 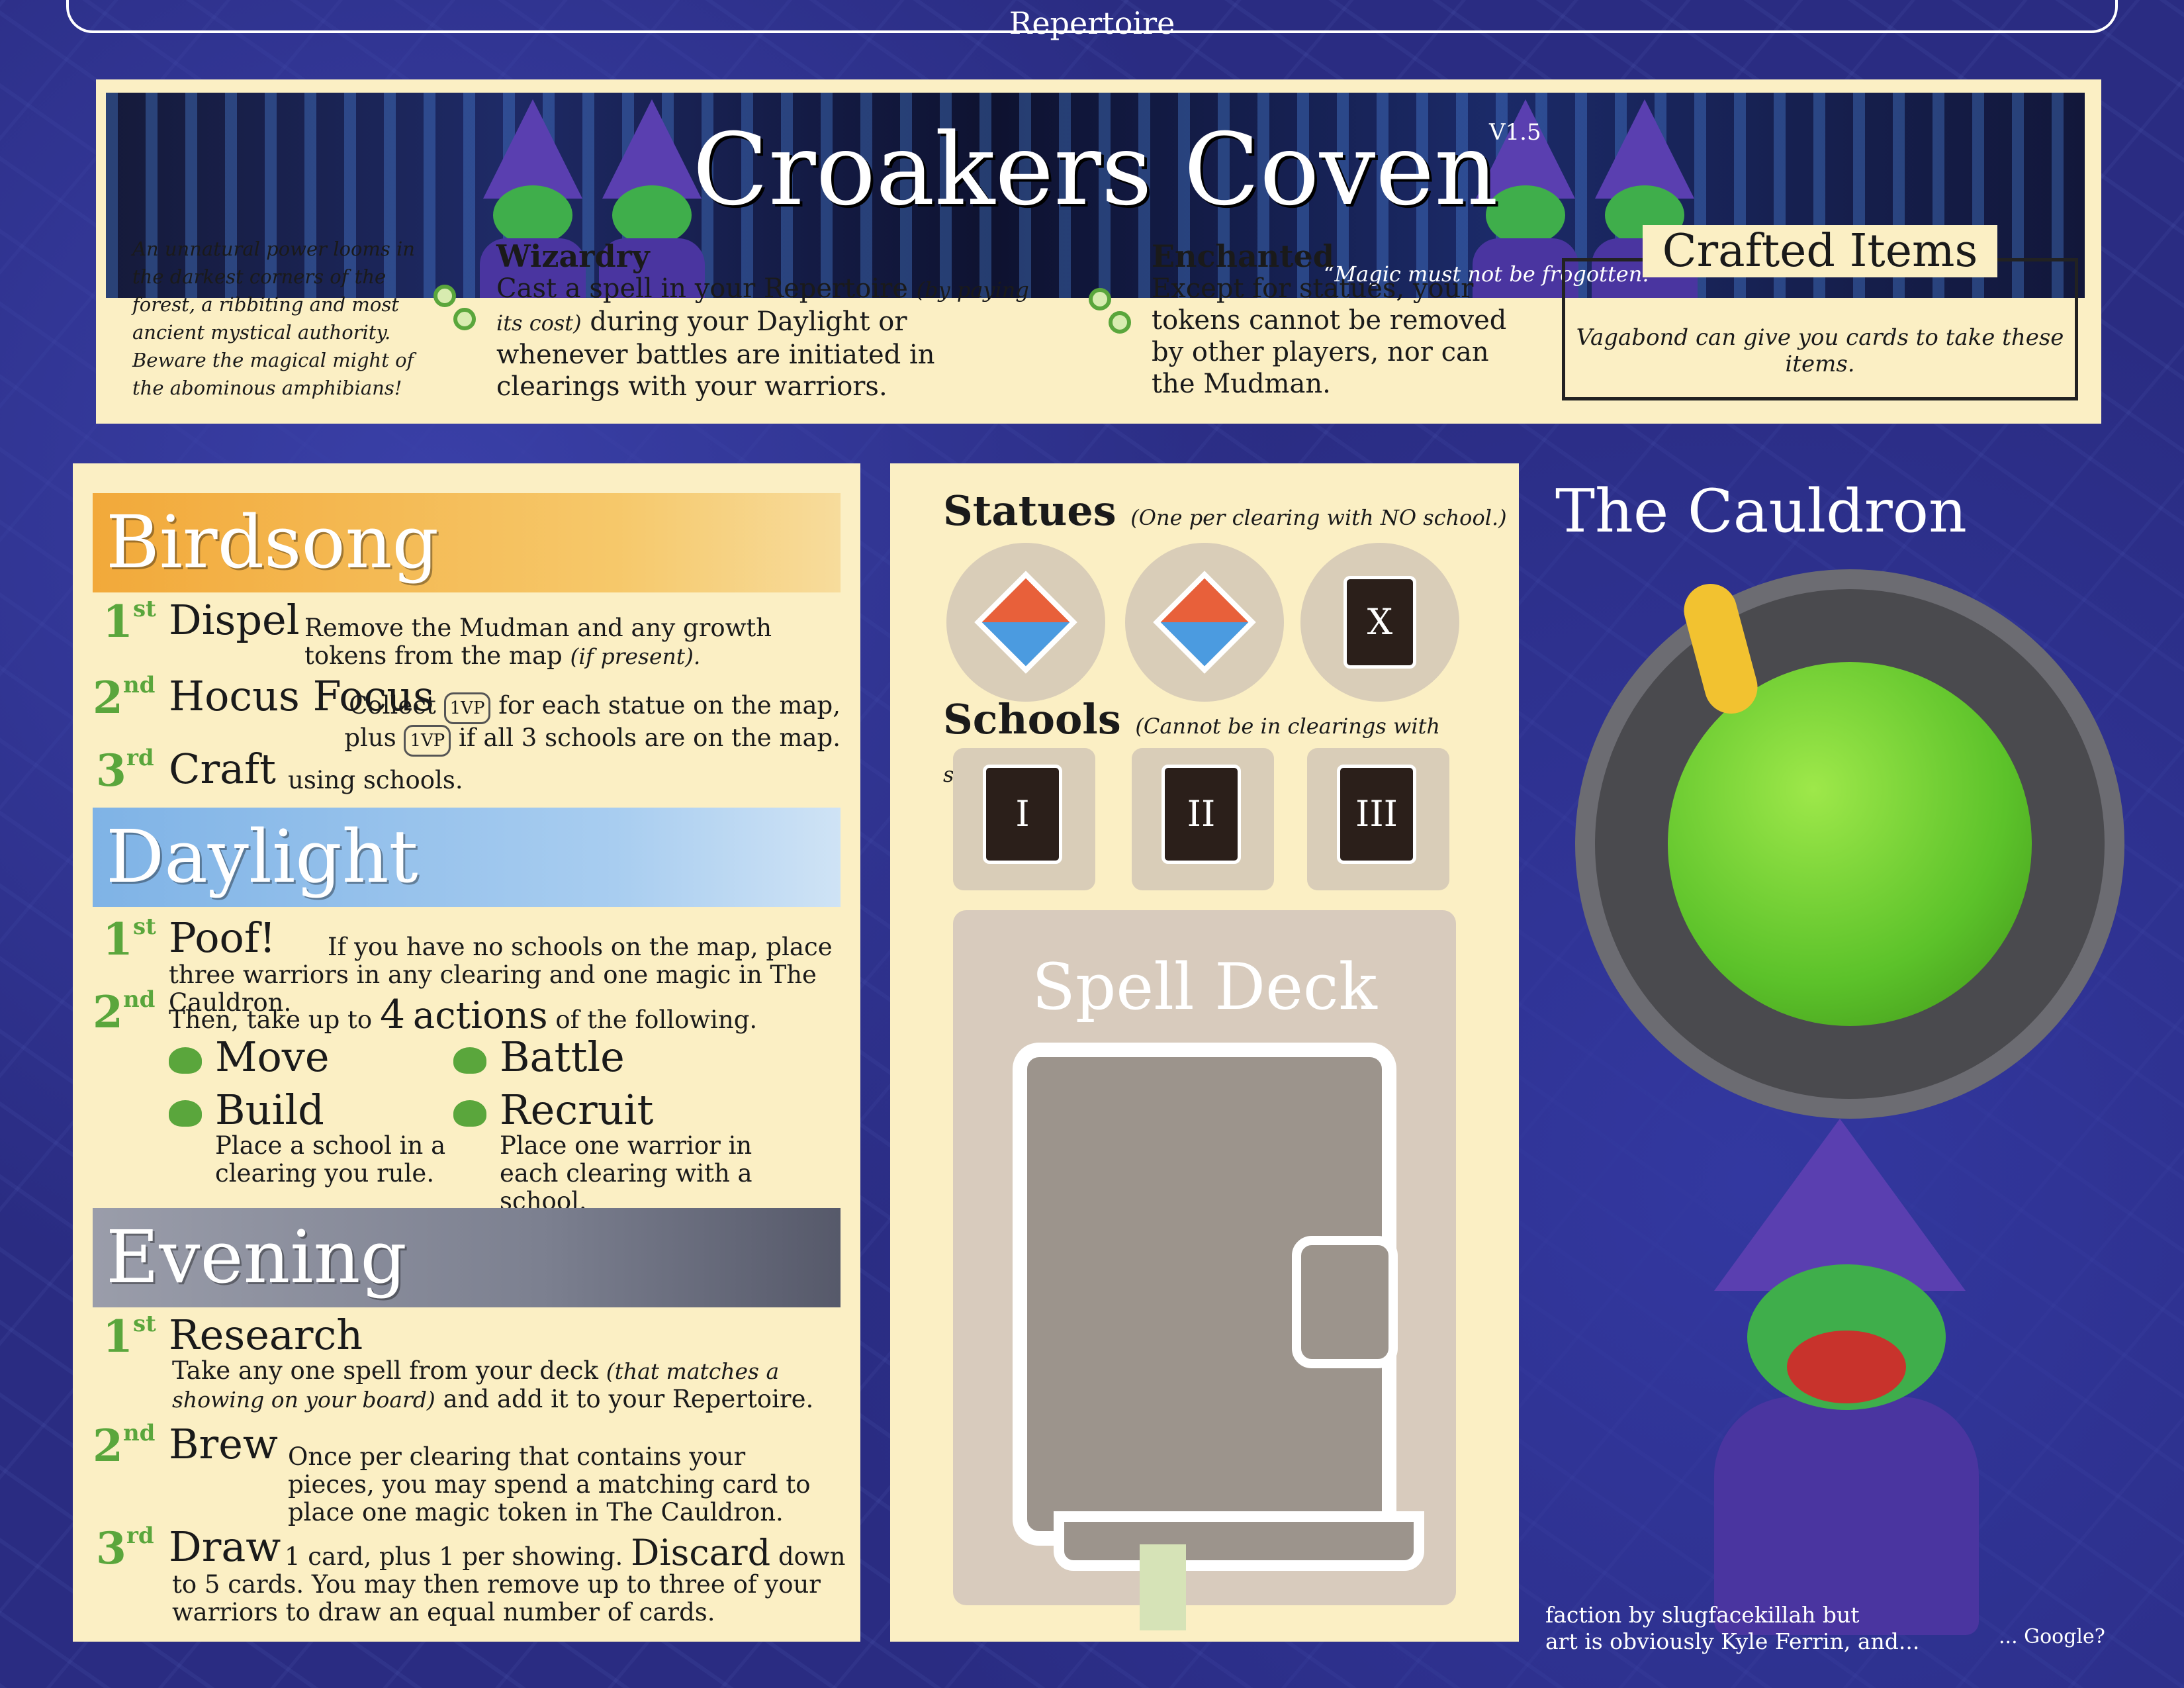 What do you see at coordinates (467, 857) in the screenshot?
I see `daylight-banner: Daylight` at bounding box center [467, 857].